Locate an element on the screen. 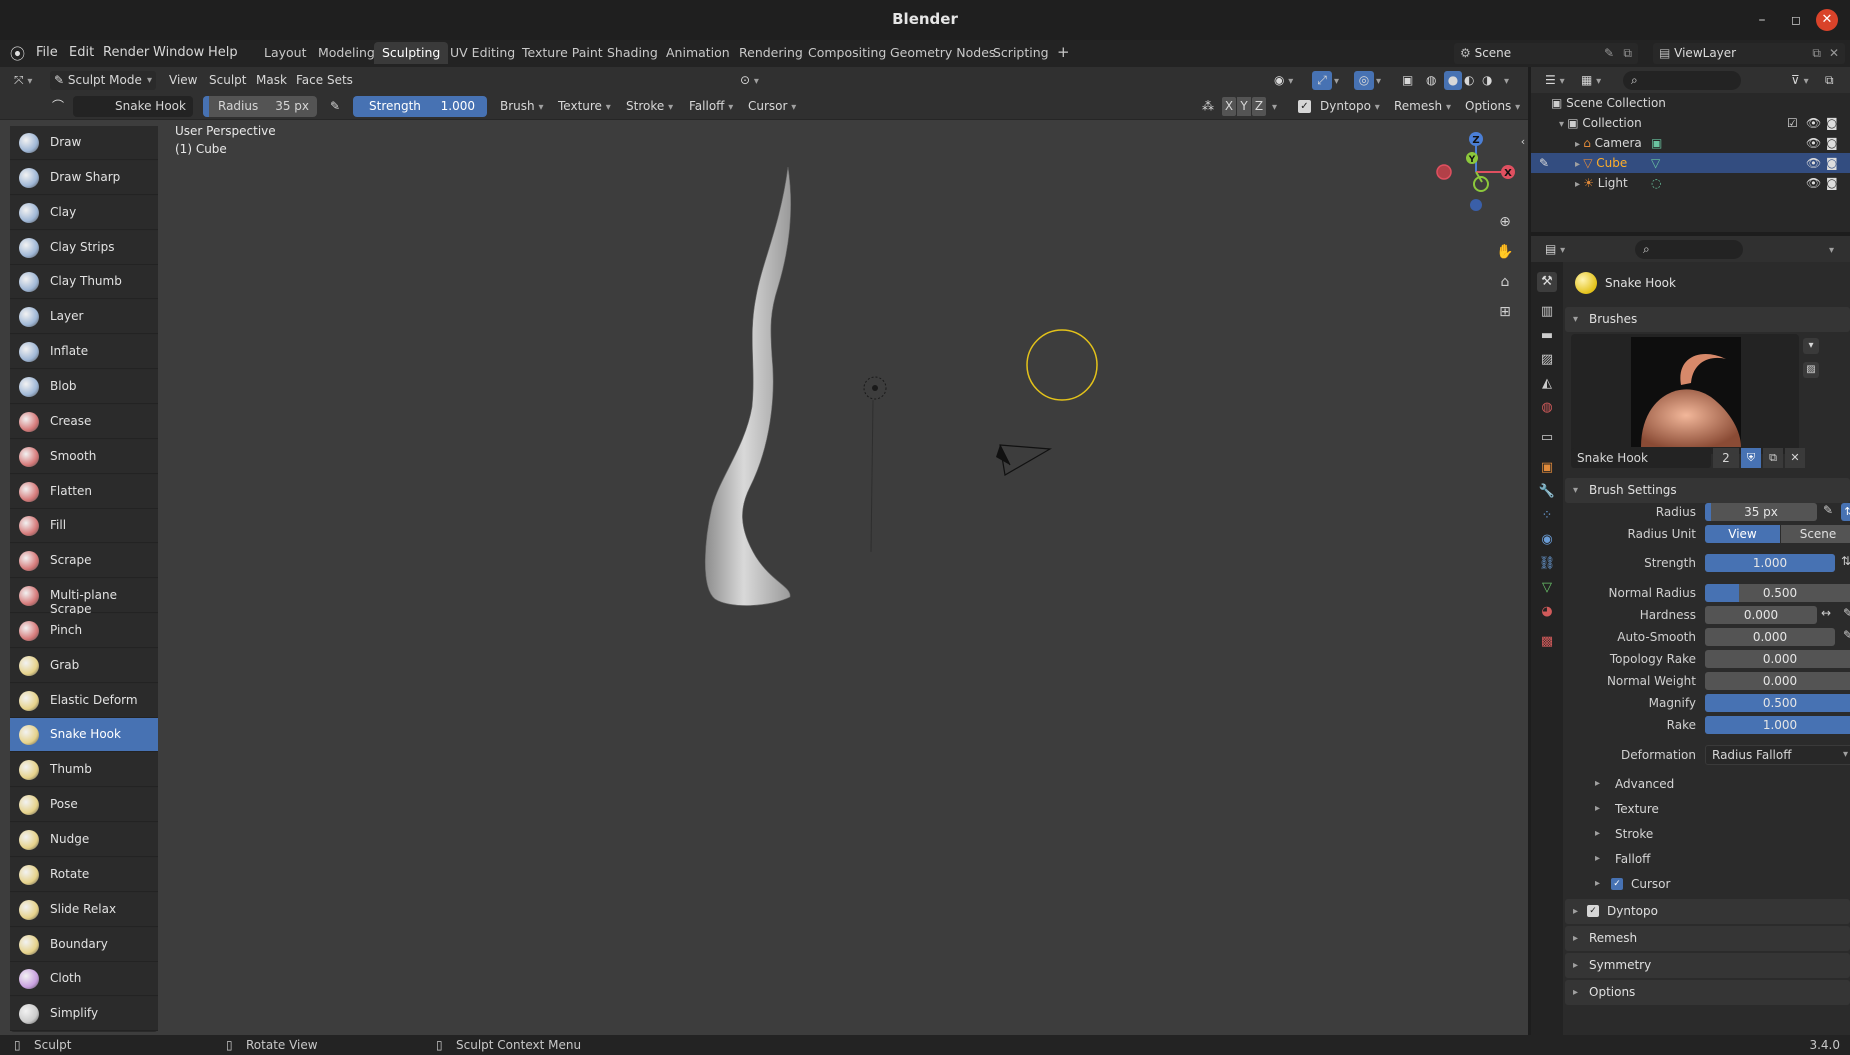 The height and width of the screenshot is (1055, 1850). scene-selector: ⚙ Scene ✎ ⧉ is located at coordinates (1546, 53).